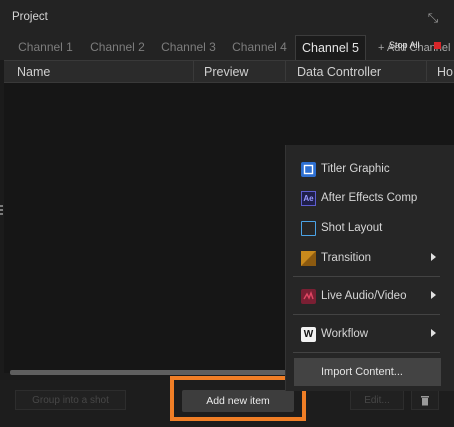 The width and height of the screenshot is (454, 427). I want to click on column-header-preview: Preview, so click(226, 72).